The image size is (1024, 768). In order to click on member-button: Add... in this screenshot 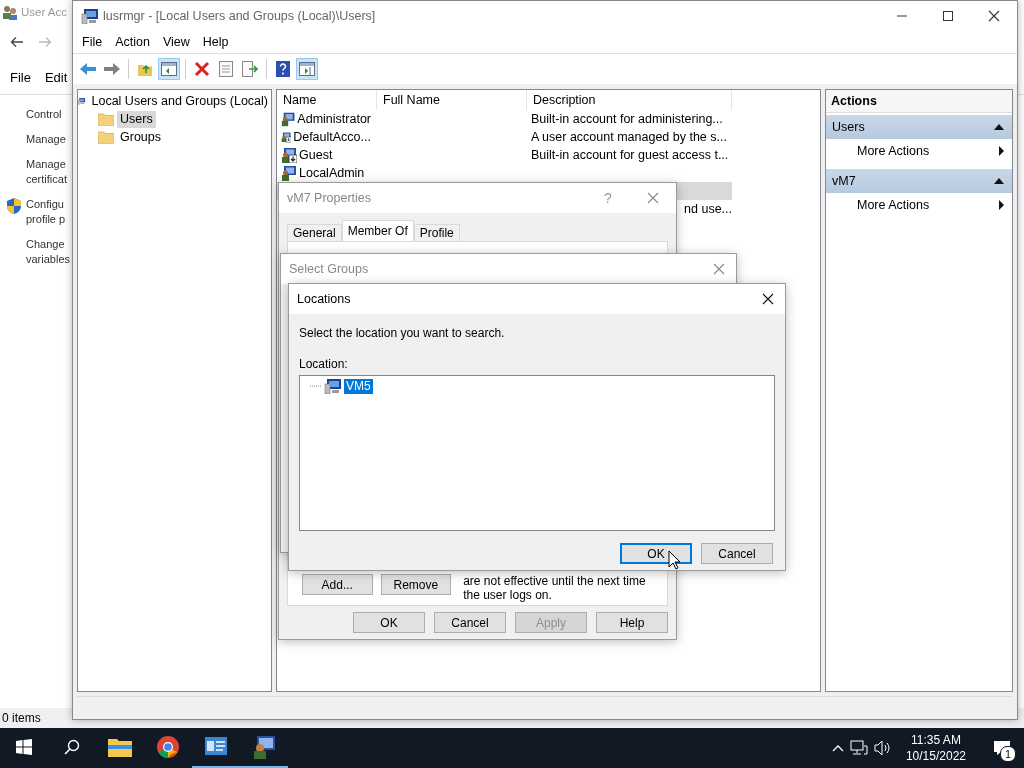, I will do `click(337, 584)`.